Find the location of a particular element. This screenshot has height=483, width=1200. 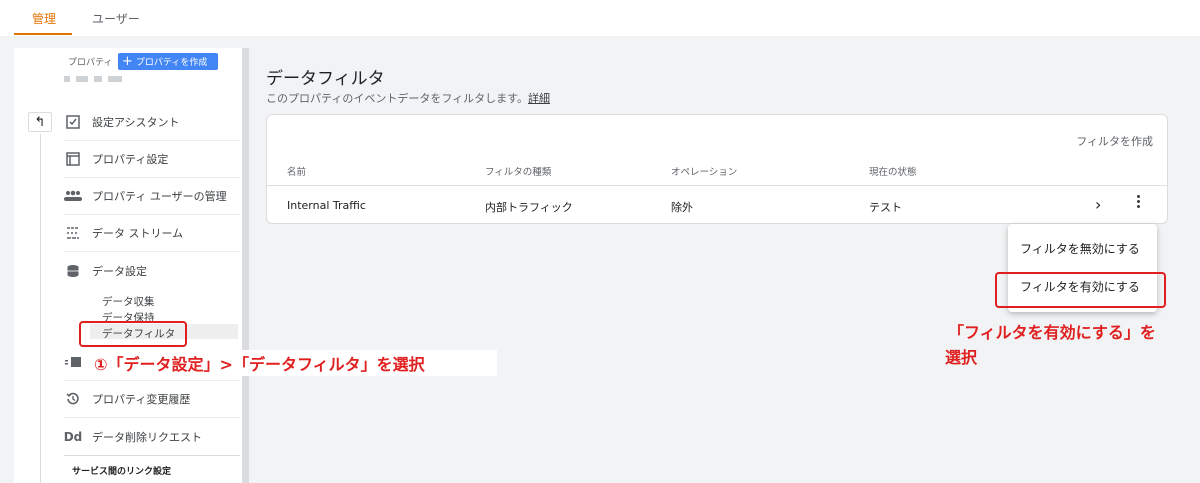

nav-label: データ削除リクエスト is located at coordinates (147, 437).